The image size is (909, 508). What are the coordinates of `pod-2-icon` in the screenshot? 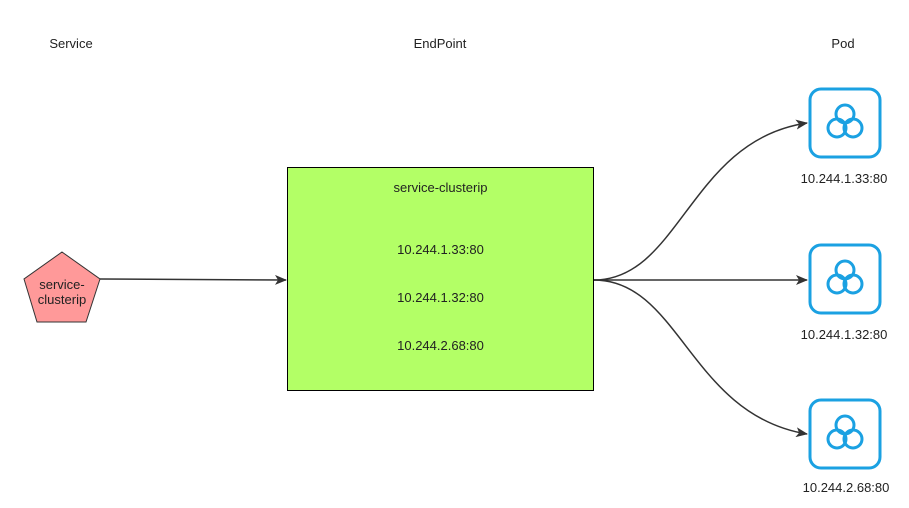 It's located at (845, 279).